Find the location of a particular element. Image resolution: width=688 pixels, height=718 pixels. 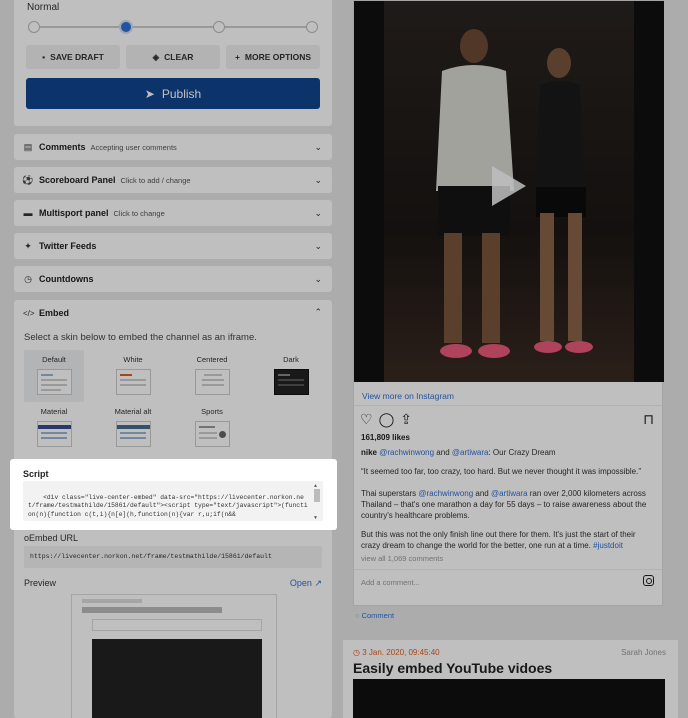

accordion-multisport: ▬ Multisport panel Click to change ⌄ is located at coordinates (173, 213).